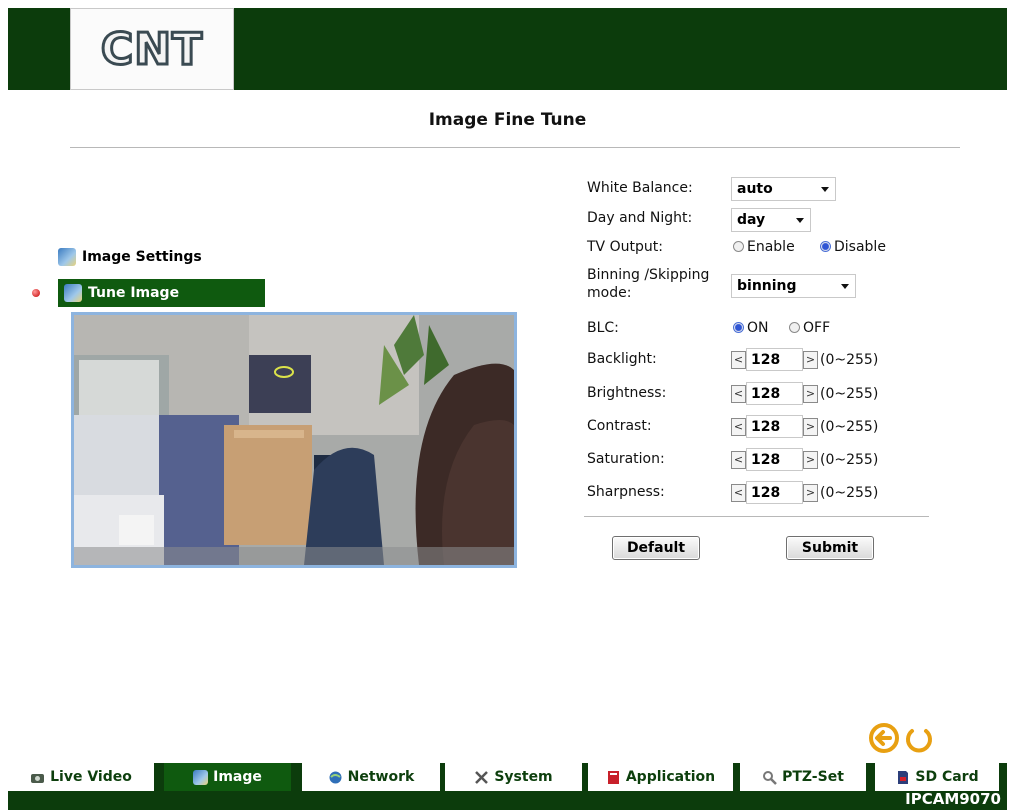 The width and height of the screenshot is (1013, 810). I want to click on tab-image: Image, so click(227, 777).